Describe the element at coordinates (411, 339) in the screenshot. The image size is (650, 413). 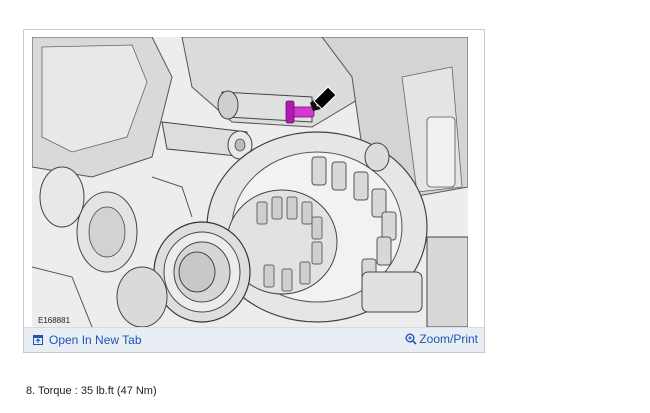
I see `magnifier-zoom-icon` at that location.